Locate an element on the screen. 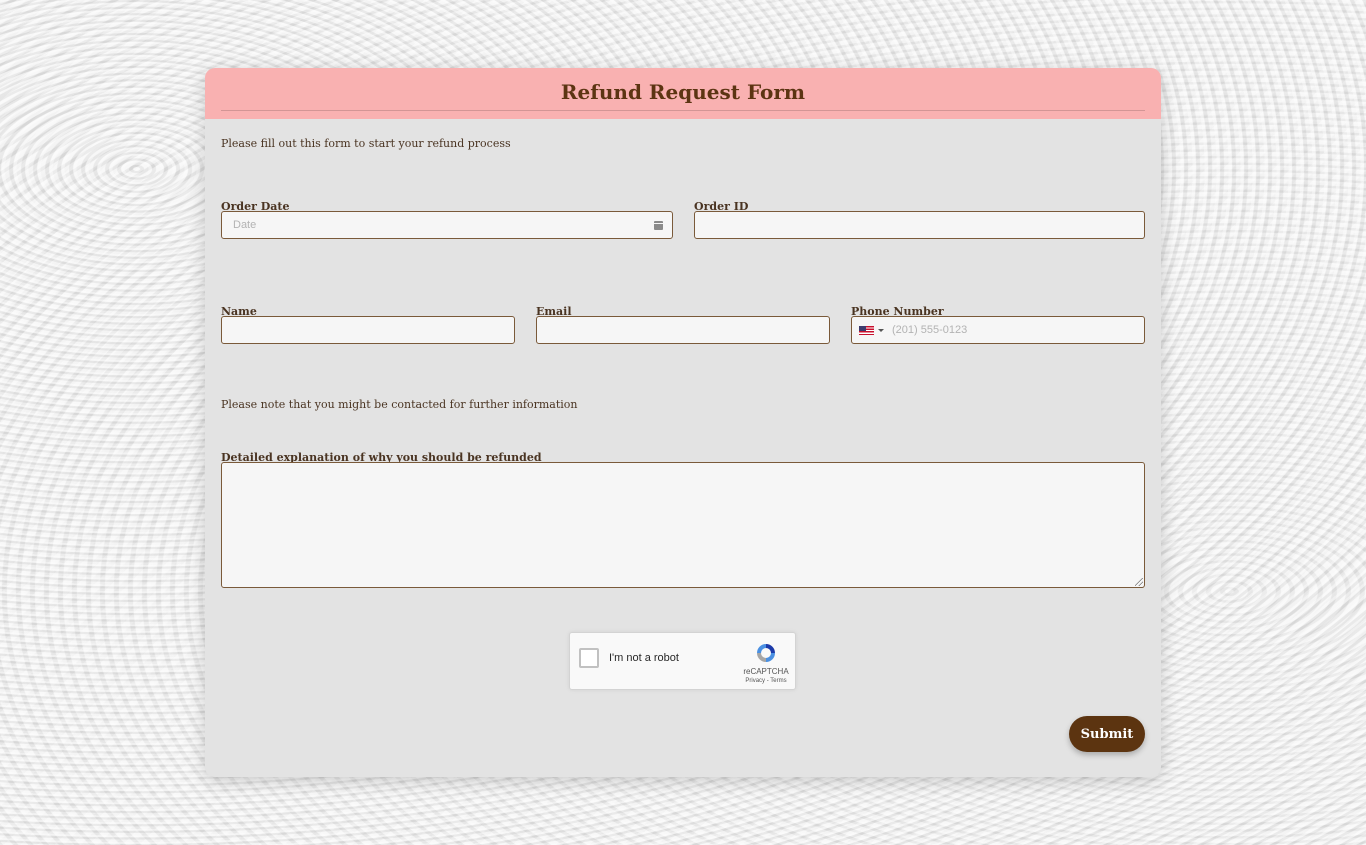  recaptcha-brand: reCAPTCHA is located at coordinates (766, 671).